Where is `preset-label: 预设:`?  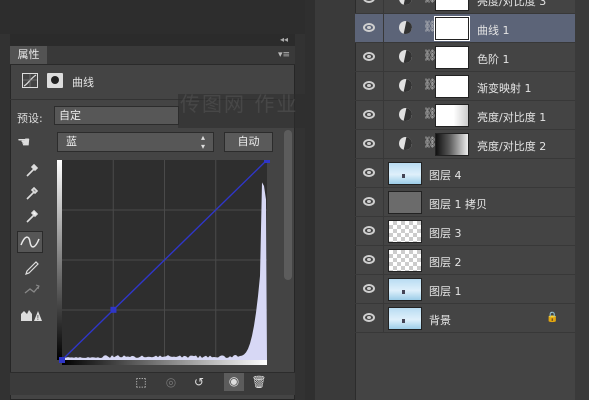
preset-label: 预设: is located at coordinates (30, 118).